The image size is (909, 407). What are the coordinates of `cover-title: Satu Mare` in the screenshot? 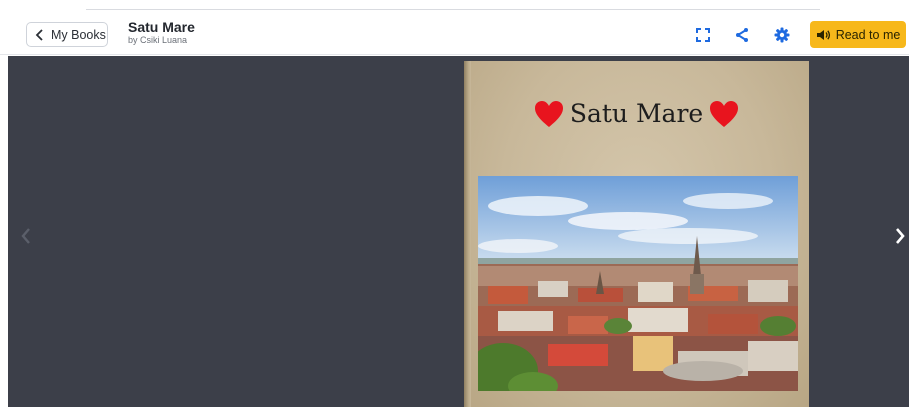 It's located at (636, 113).